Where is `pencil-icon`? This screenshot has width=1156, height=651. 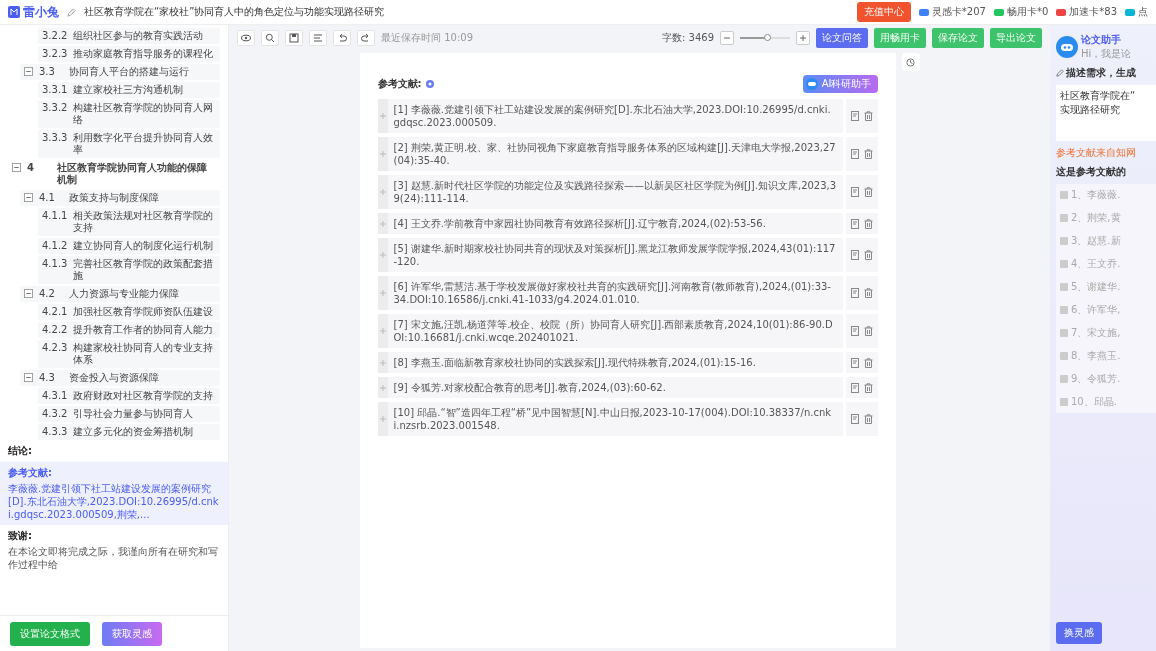
pencil-icon is located at coordinates (71, 12).